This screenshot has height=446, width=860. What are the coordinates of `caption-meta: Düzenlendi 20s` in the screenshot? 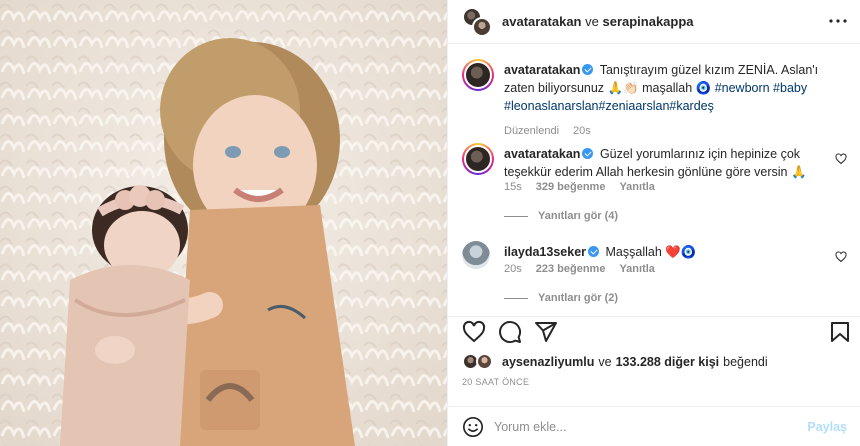 It's located at (547, 131).